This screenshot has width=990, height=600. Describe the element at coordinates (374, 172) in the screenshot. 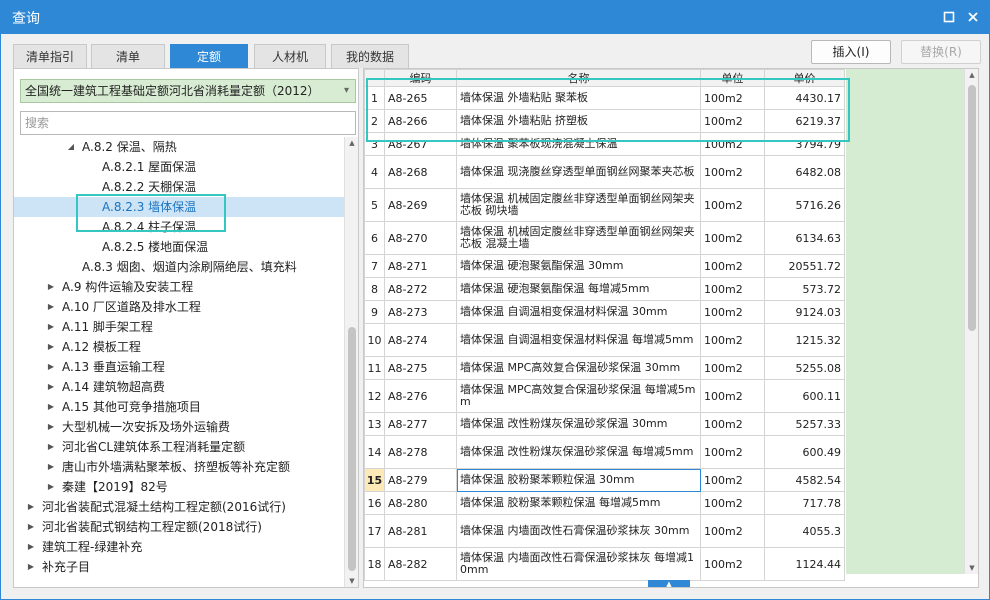

I see `row-number: 4` at that location.